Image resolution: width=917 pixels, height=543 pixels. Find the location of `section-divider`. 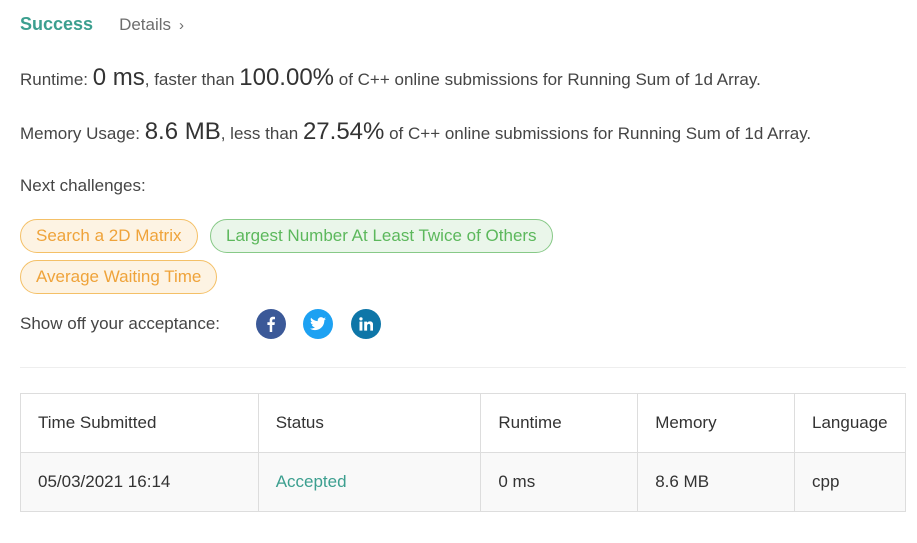

section-divider is located at coordinates (463, 367).